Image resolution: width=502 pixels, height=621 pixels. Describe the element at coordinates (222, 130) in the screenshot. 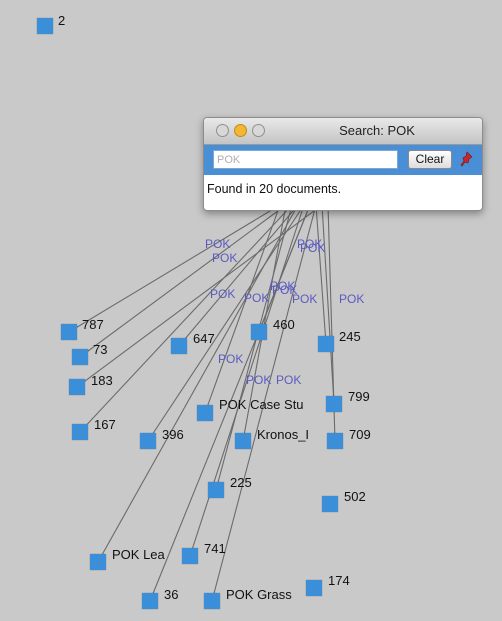

I see `close-button` at that location.